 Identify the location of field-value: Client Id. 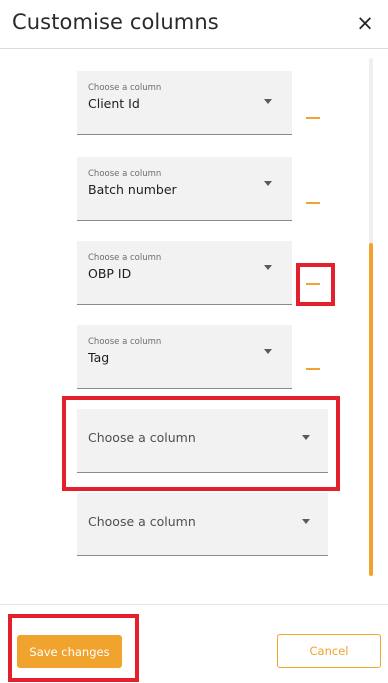
(114, 103).